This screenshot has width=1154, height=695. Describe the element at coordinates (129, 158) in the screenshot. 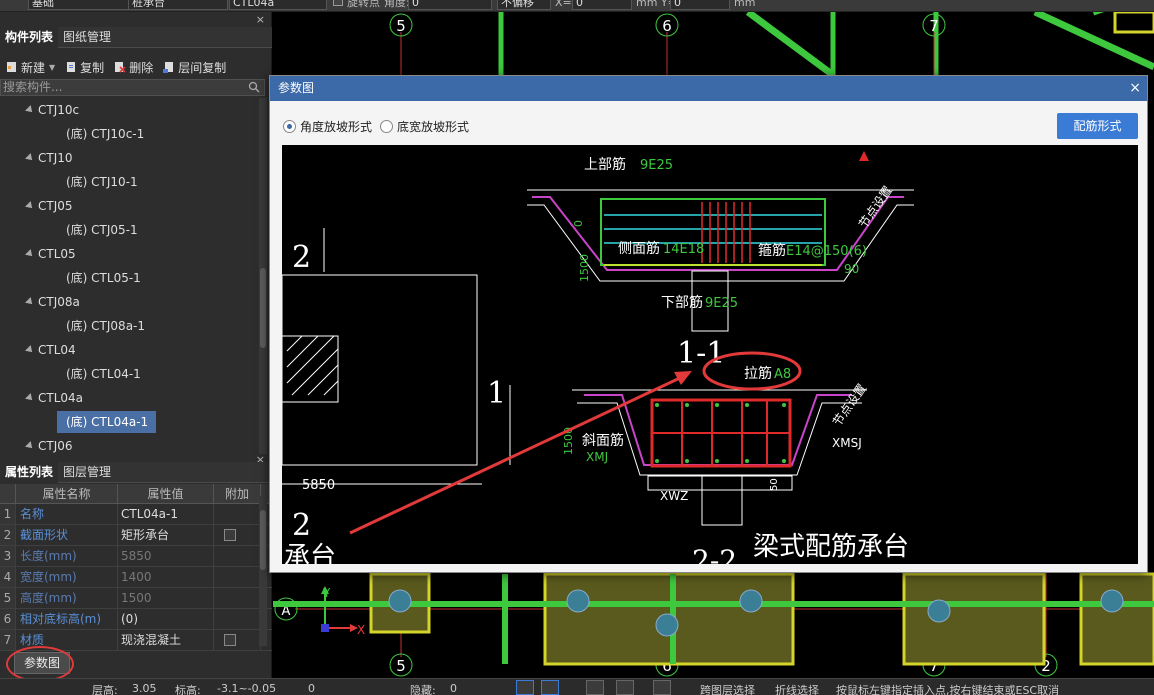

I see `tree-item: CTJ10` at that location.